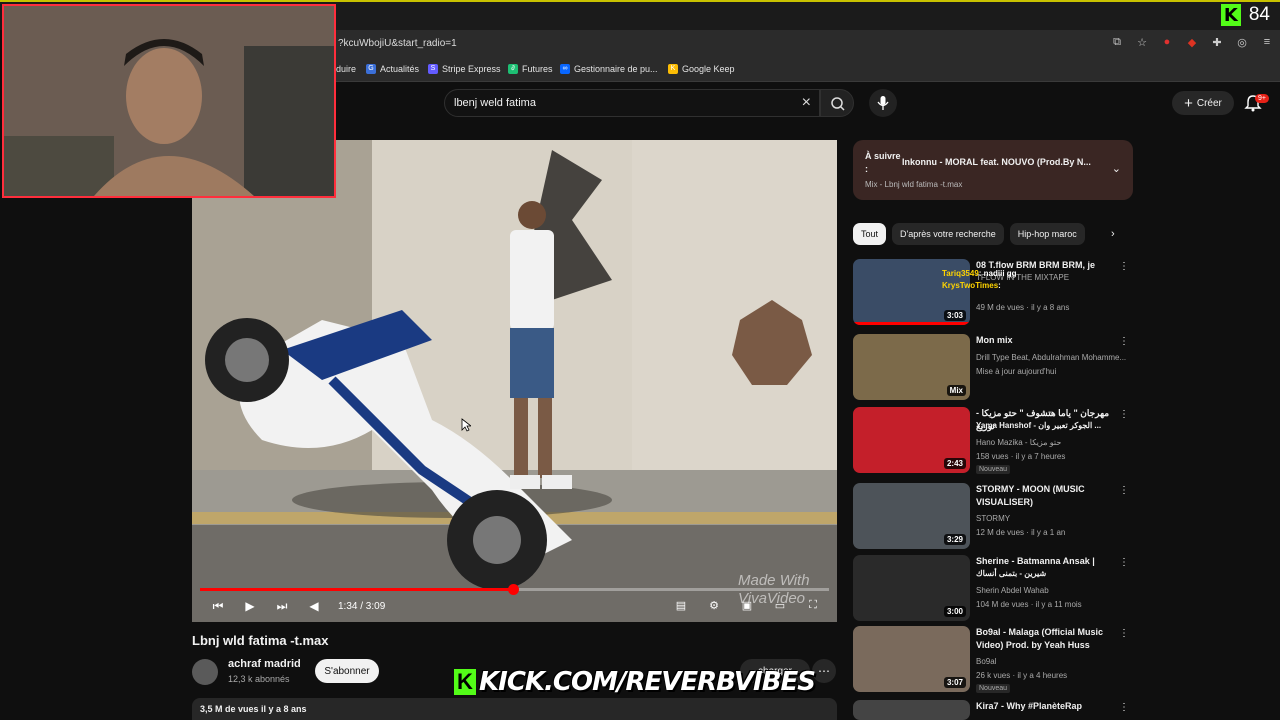  Describe the element at coordinates (994, 340) in the screenshot. I see `rec-title: Mon mix` at that location.